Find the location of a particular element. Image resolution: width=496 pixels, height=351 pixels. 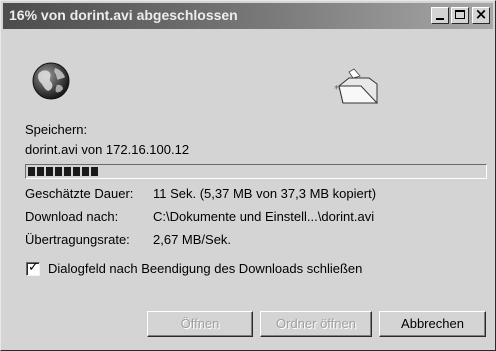

cancel-button: Abbrechen is located at coordinates (432, 324).